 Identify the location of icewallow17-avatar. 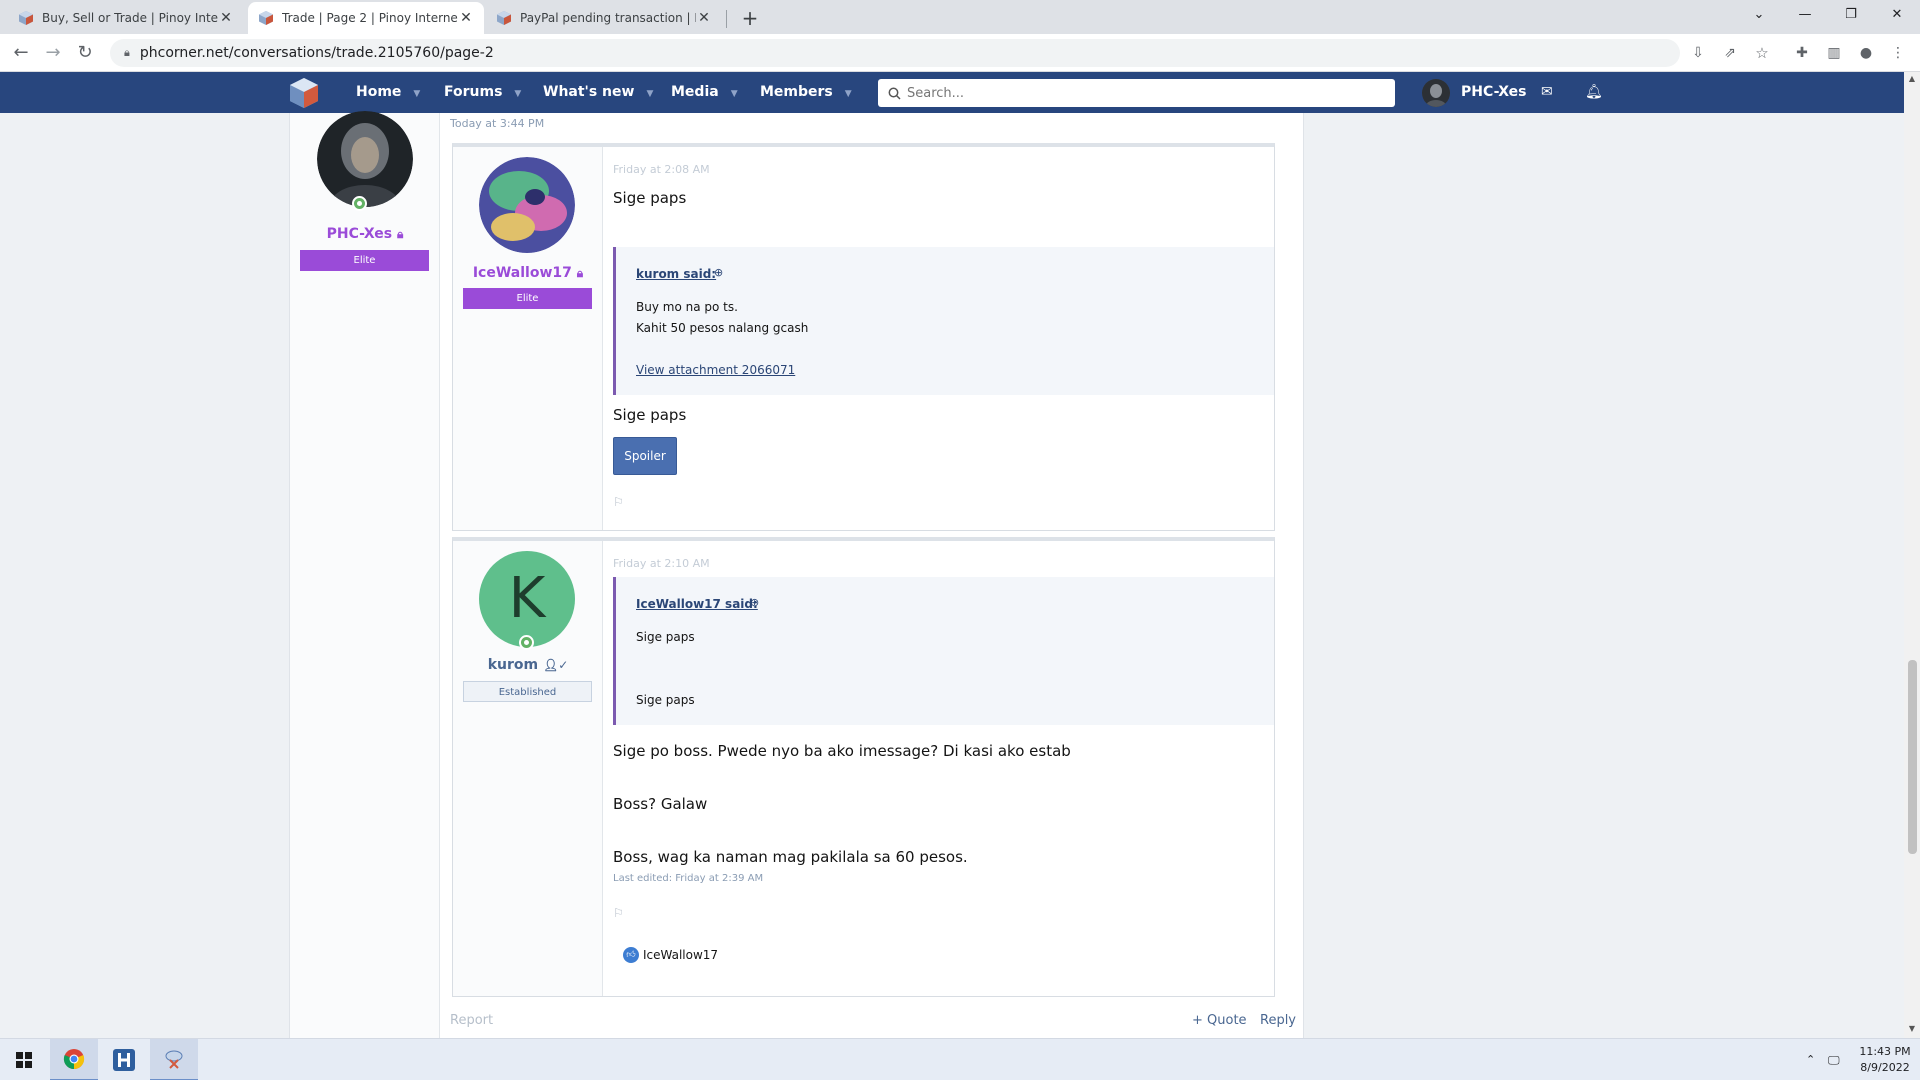
(527, 205).